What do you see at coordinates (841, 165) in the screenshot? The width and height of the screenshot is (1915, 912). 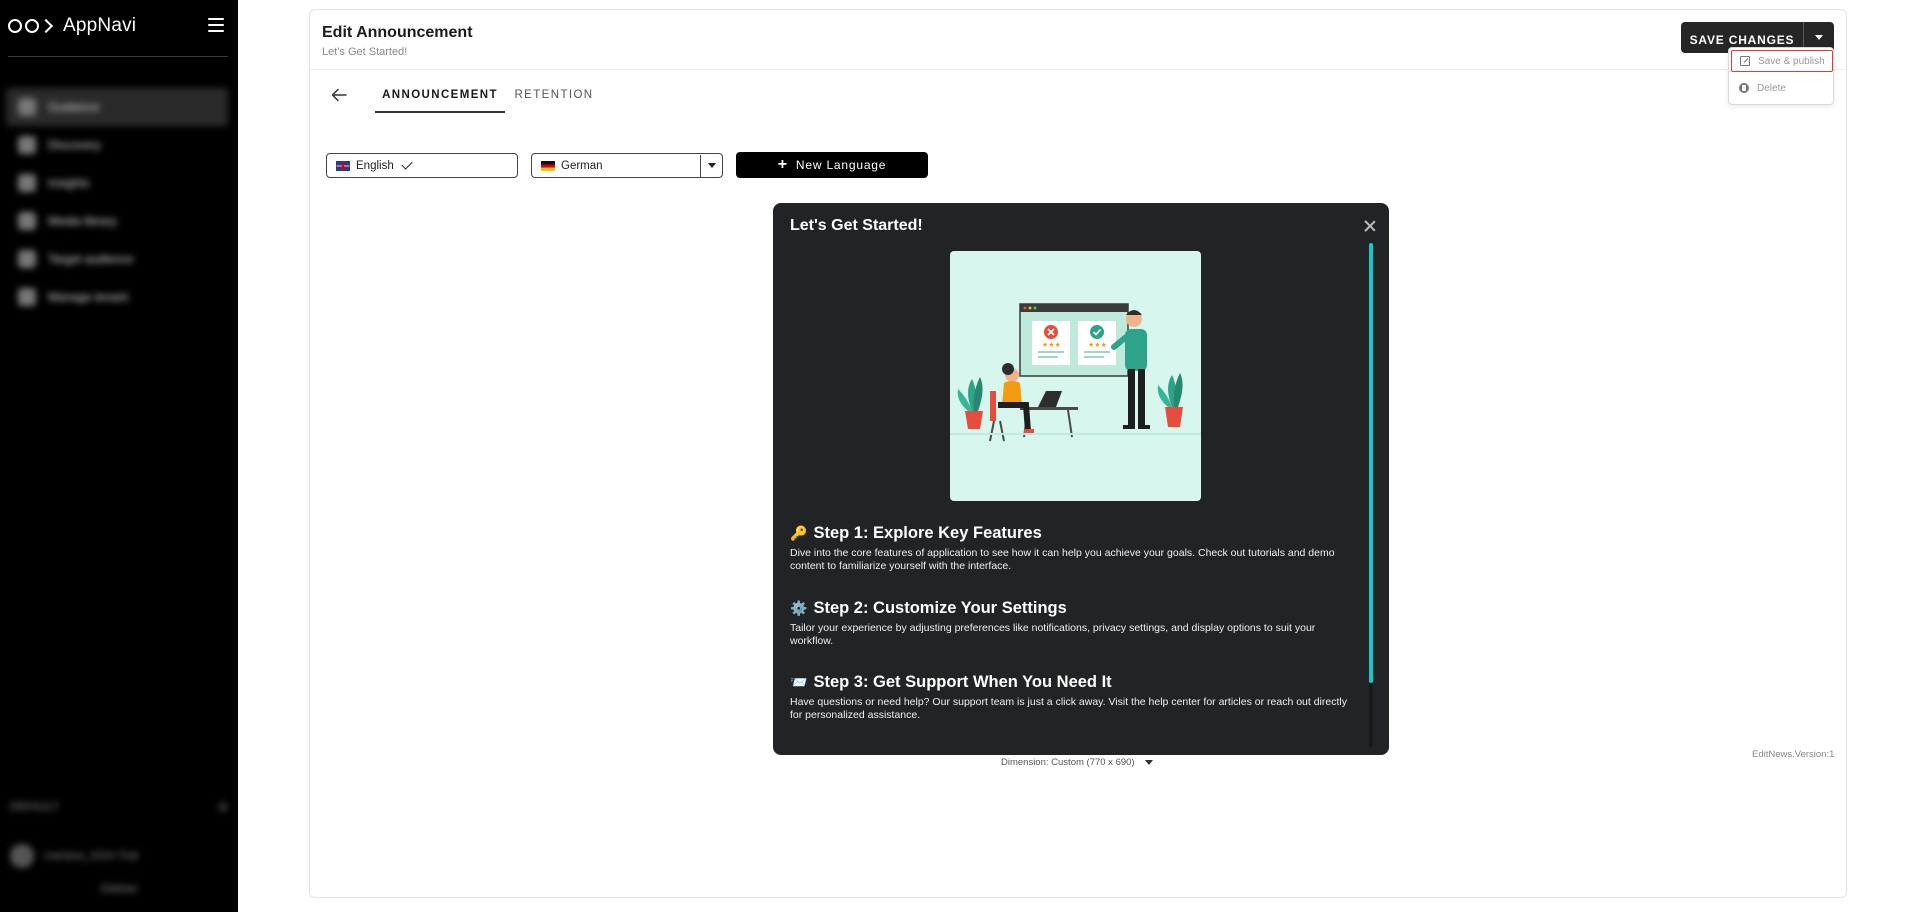 I see `new-language-label: New Language` at bounding box center [841, 165].